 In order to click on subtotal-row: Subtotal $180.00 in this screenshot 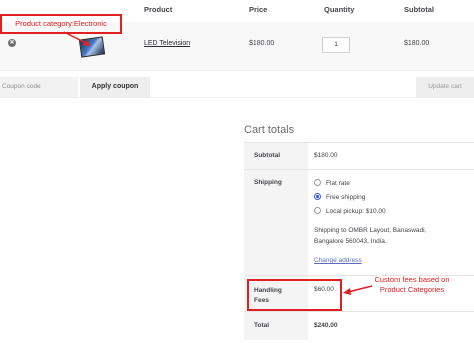, I will do `click(359, 156)`.